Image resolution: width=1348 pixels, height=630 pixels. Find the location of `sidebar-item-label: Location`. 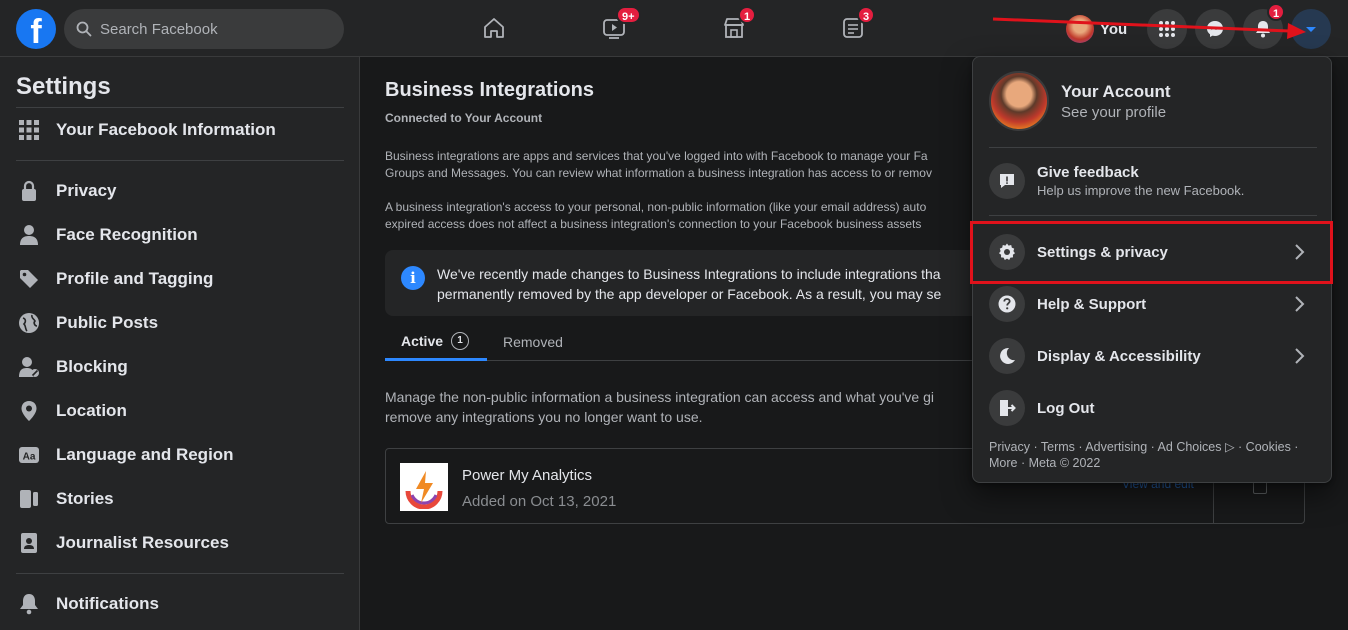

sidebar-item-label: Location is located at coordinates (91, 410).